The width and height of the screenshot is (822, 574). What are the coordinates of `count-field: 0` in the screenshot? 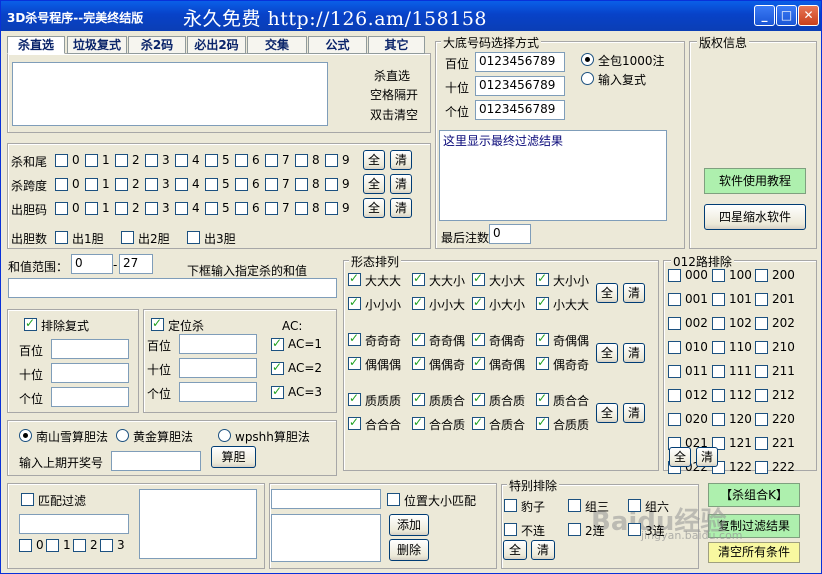 It's located at (510, 234).